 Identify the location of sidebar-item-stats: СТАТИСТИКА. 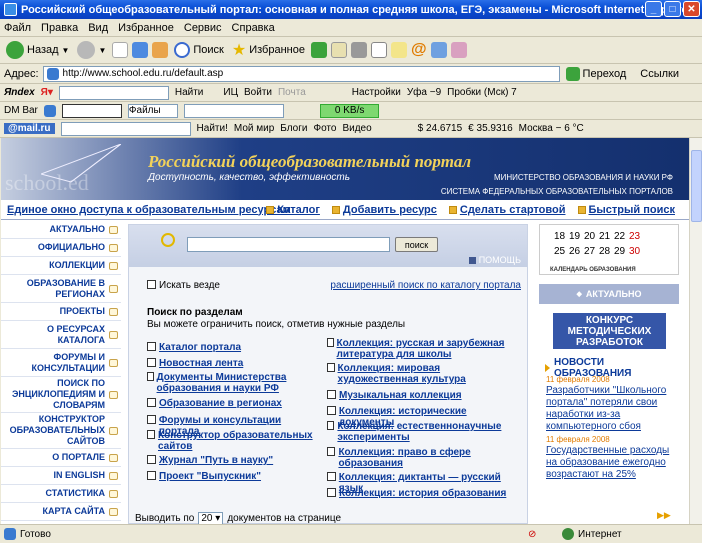
(61, 494).